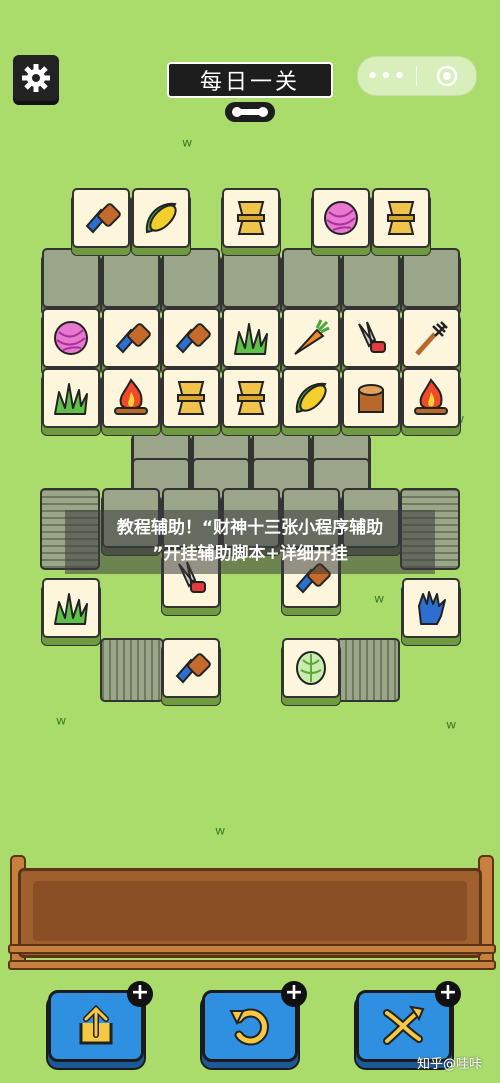  I want to click on settings-button, so click(36, 78).